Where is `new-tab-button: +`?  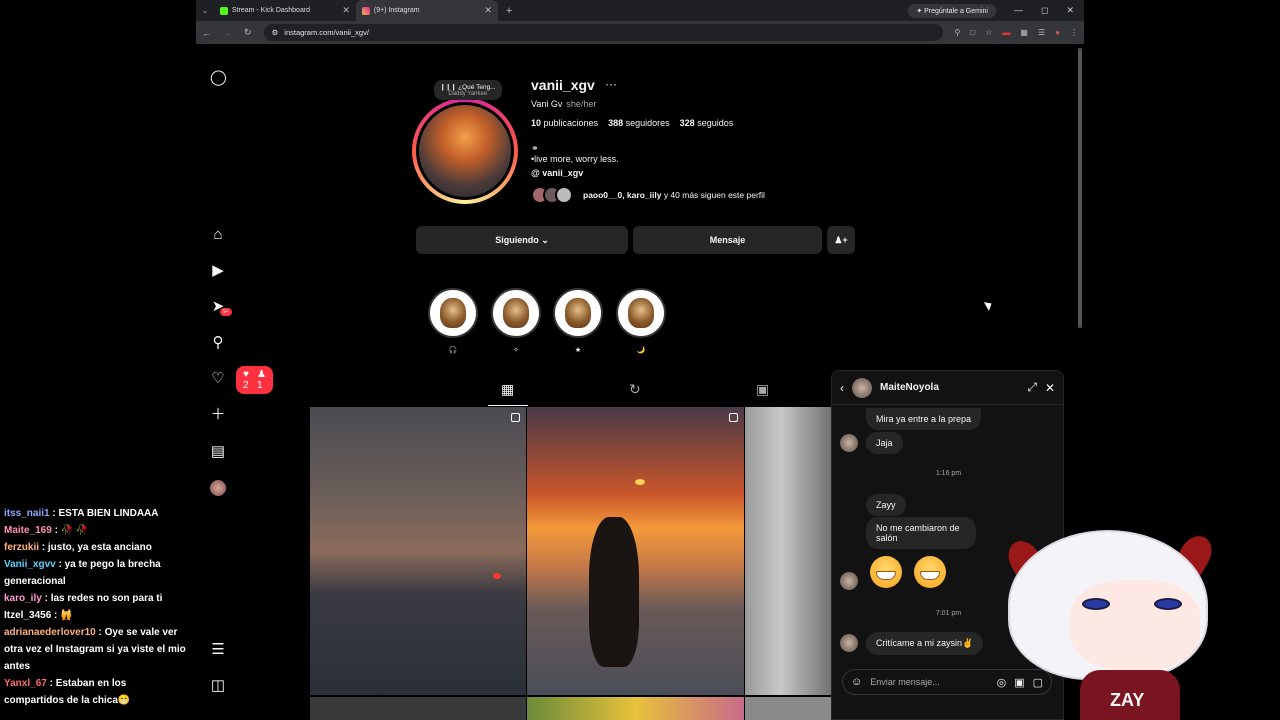 new-tab-button: + is located at coordinates (509, 11).